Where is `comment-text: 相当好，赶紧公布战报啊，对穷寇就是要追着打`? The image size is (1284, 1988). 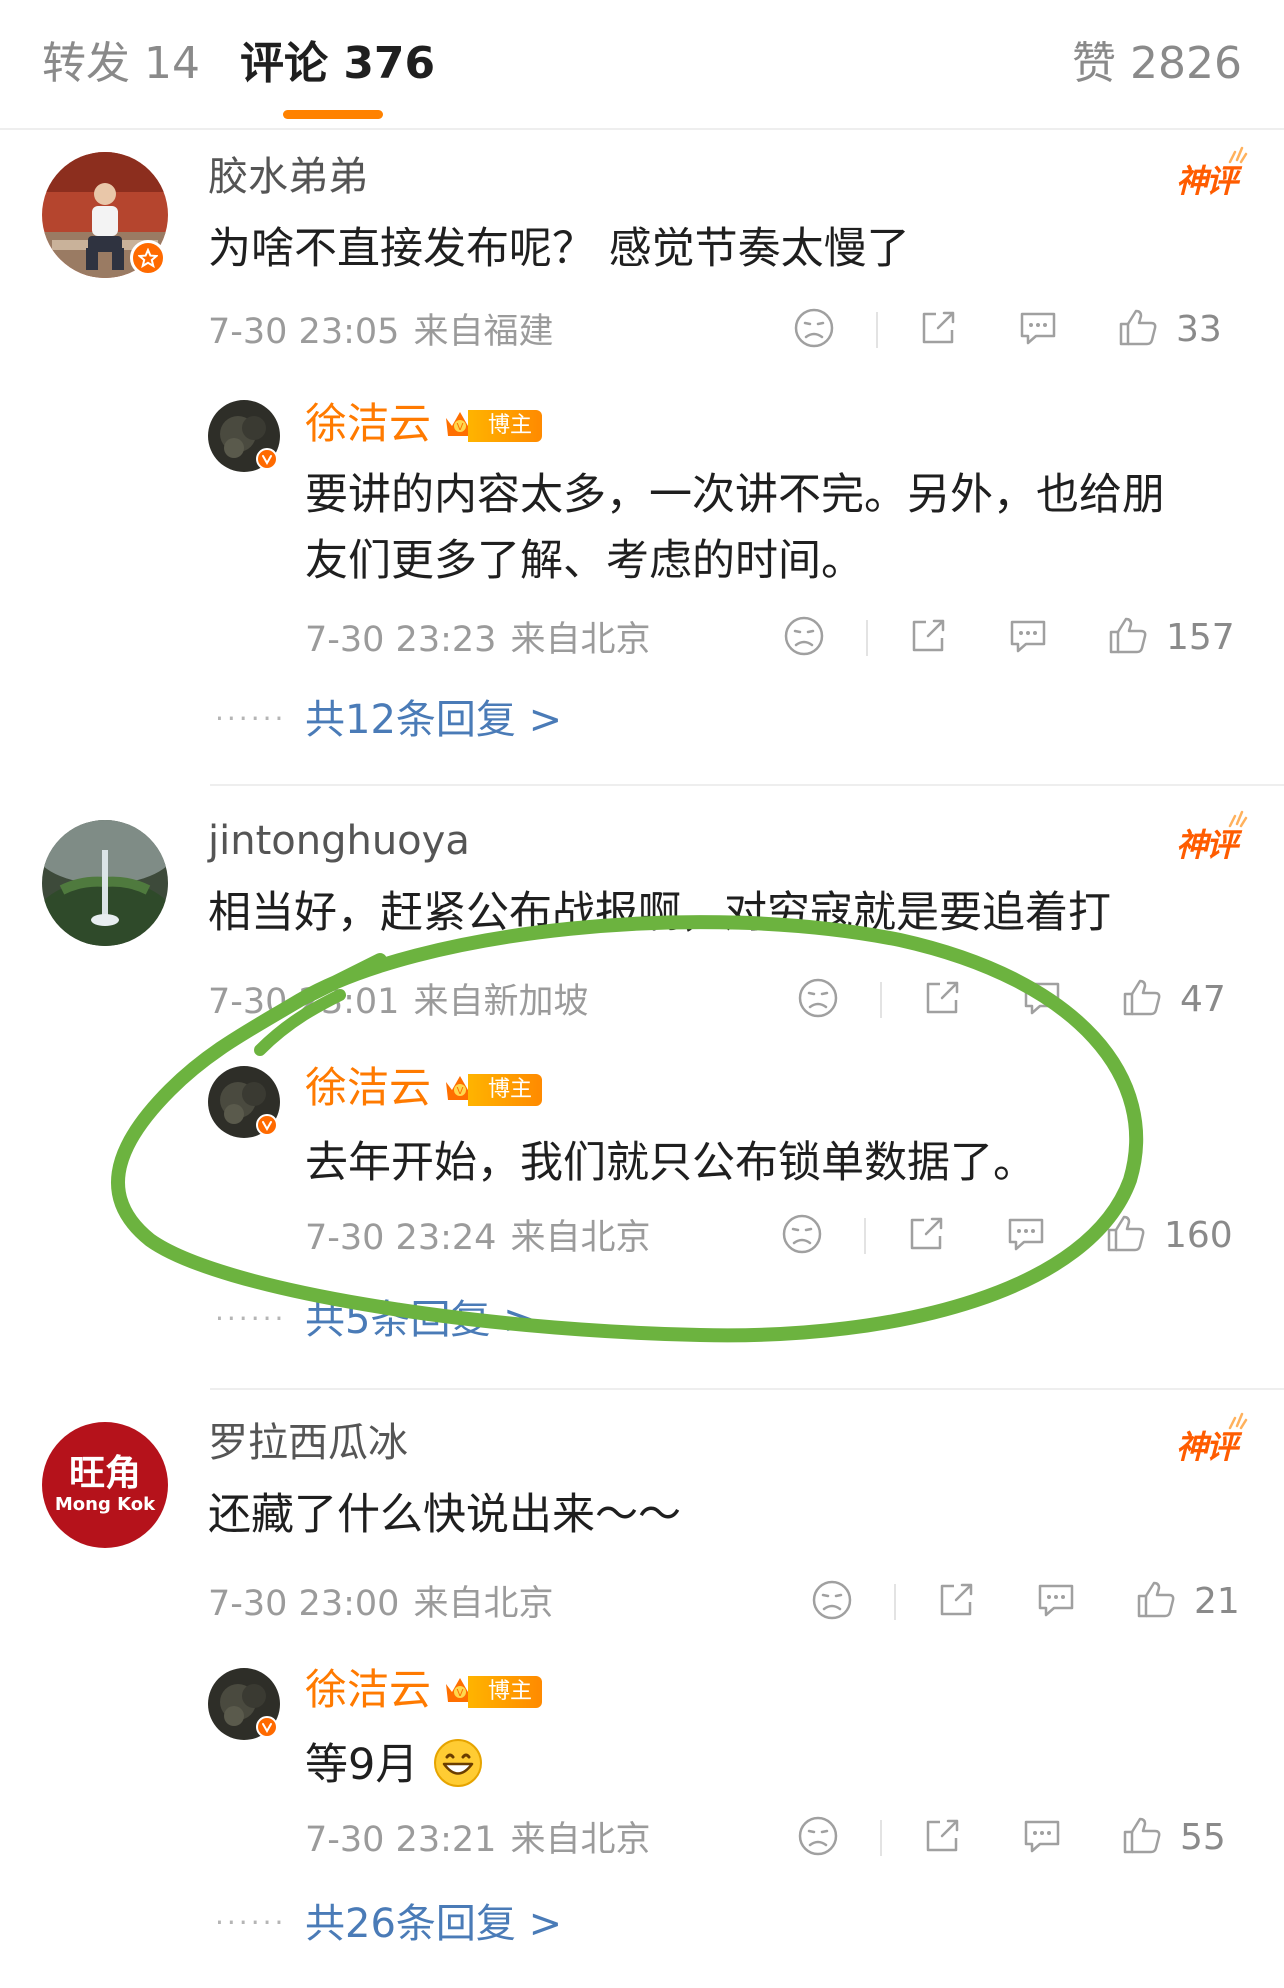 comment-text: 相当好，赶紧公布战报啊，对穷寇就是要追着打 is located at coordinates (659, 913).